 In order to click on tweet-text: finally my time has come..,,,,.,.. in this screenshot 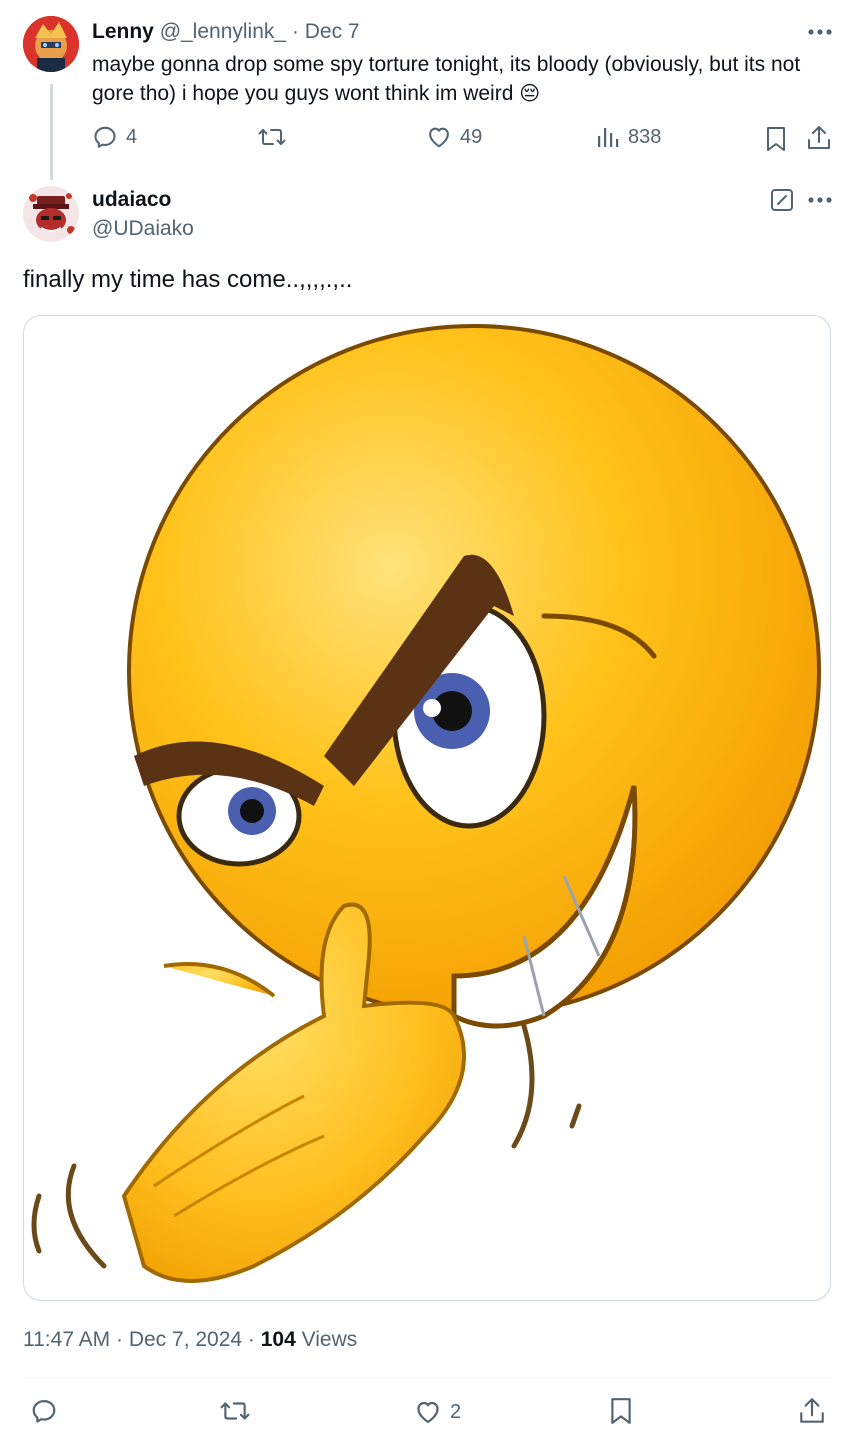, I will do `click(188, 279)`.